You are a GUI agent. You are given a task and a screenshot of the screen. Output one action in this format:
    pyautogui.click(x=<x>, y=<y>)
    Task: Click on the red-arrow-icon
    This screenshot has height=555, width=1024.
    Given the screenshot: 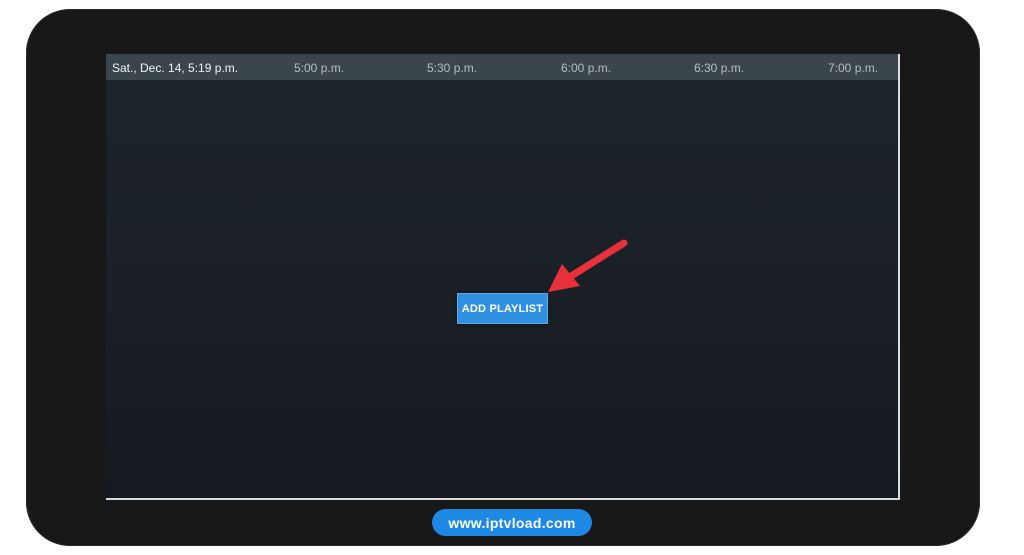 What is the action you would take?
    pyautogui.click(x=588, y=265)
    